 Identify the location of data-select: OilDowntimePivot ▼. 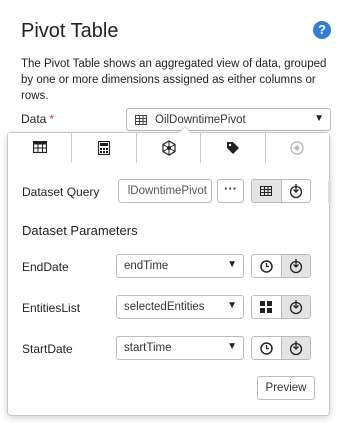
(228, 119).